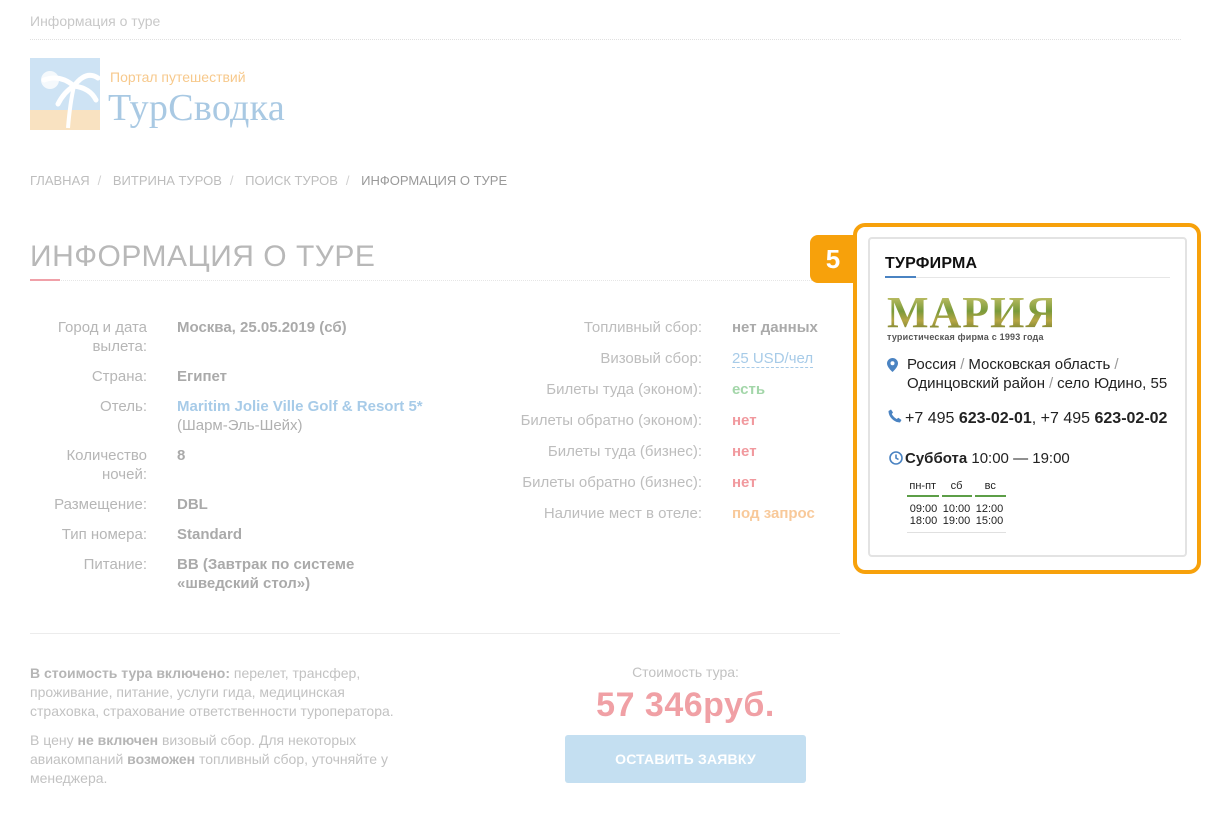 The width and height of the screenshot is (1211, 824). I want to click on nights-value: 8, so click(181, 455).